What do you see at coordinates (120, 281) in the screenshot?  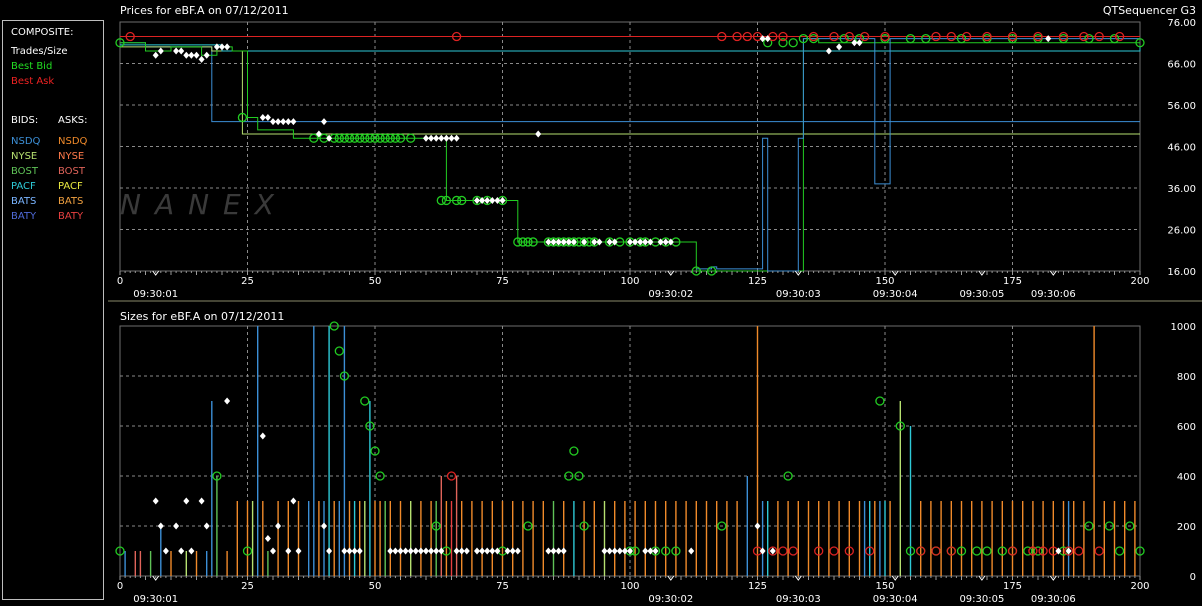 I see `price-x-tick-label: 0` at bounding box center [120, 281].